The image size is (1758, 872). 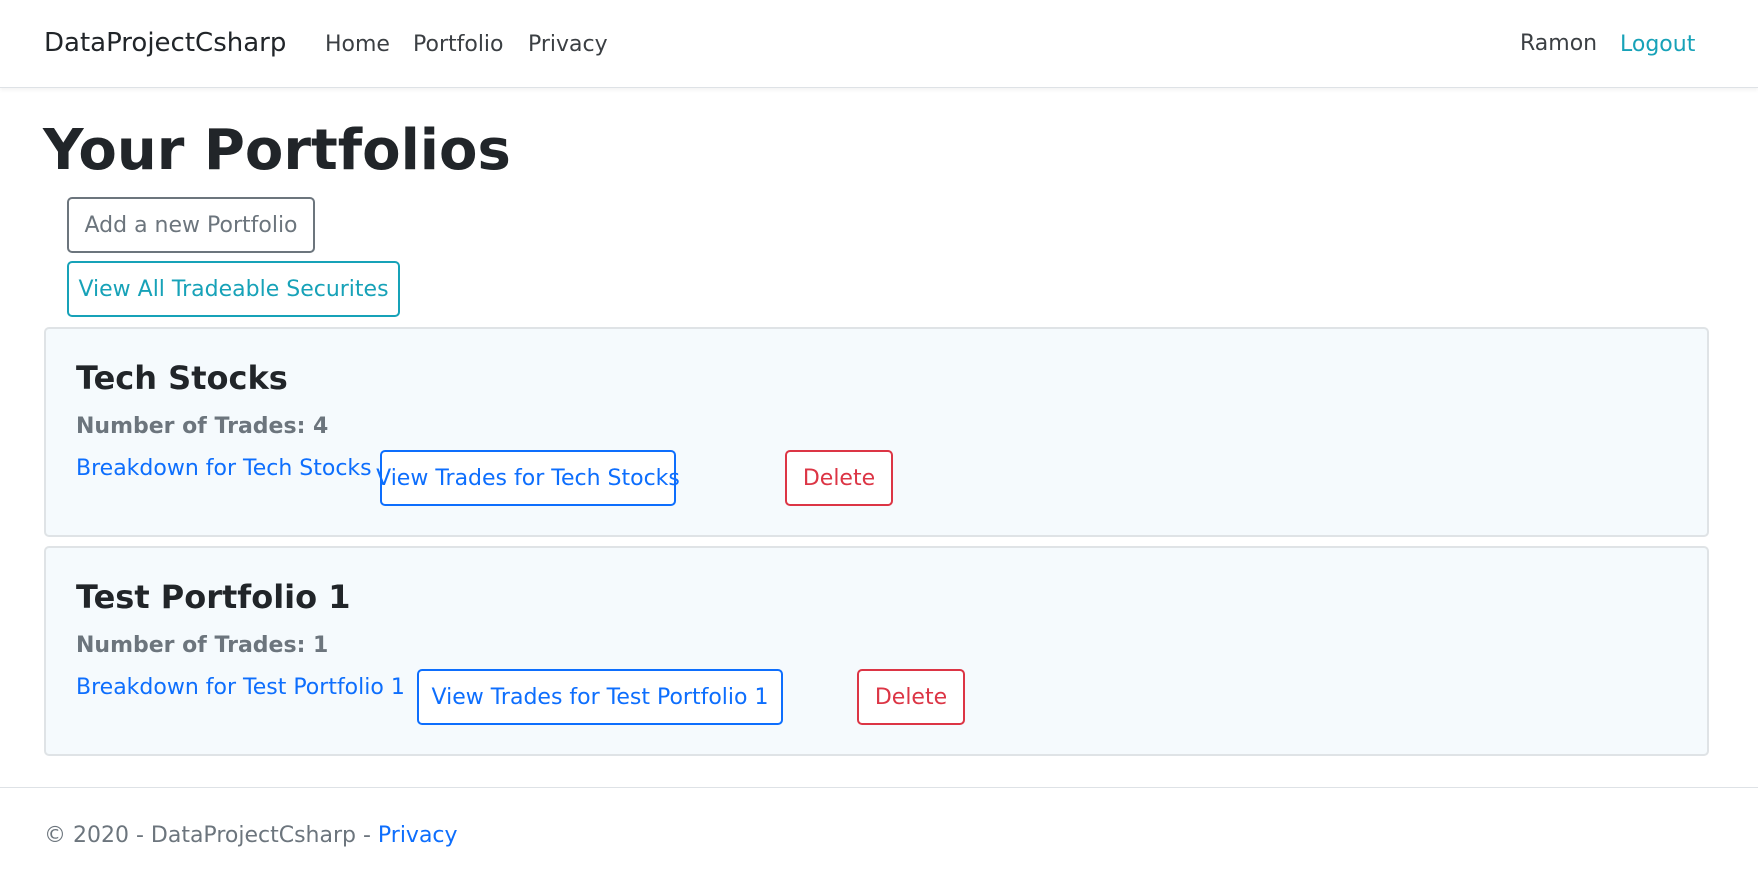 I want to click on view-trades-button: View Trades for Tech Stocks, so click(x=528, y=478).